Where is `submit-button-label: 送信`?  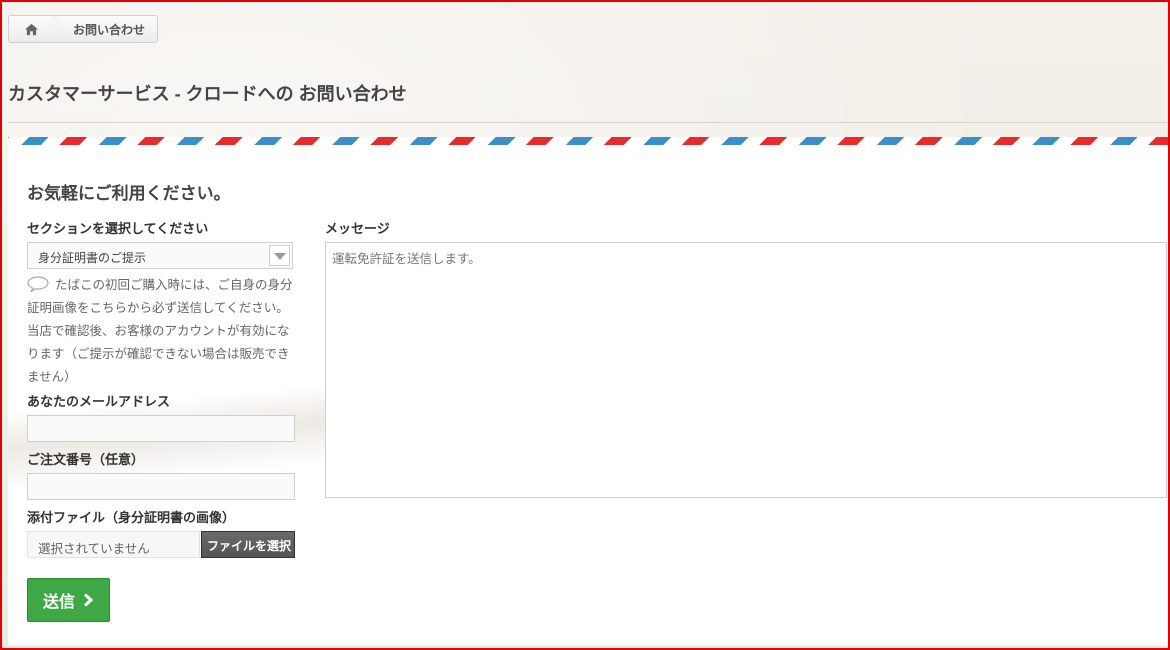
submit-button-label: 送信 is located at coordinates (58, 602).